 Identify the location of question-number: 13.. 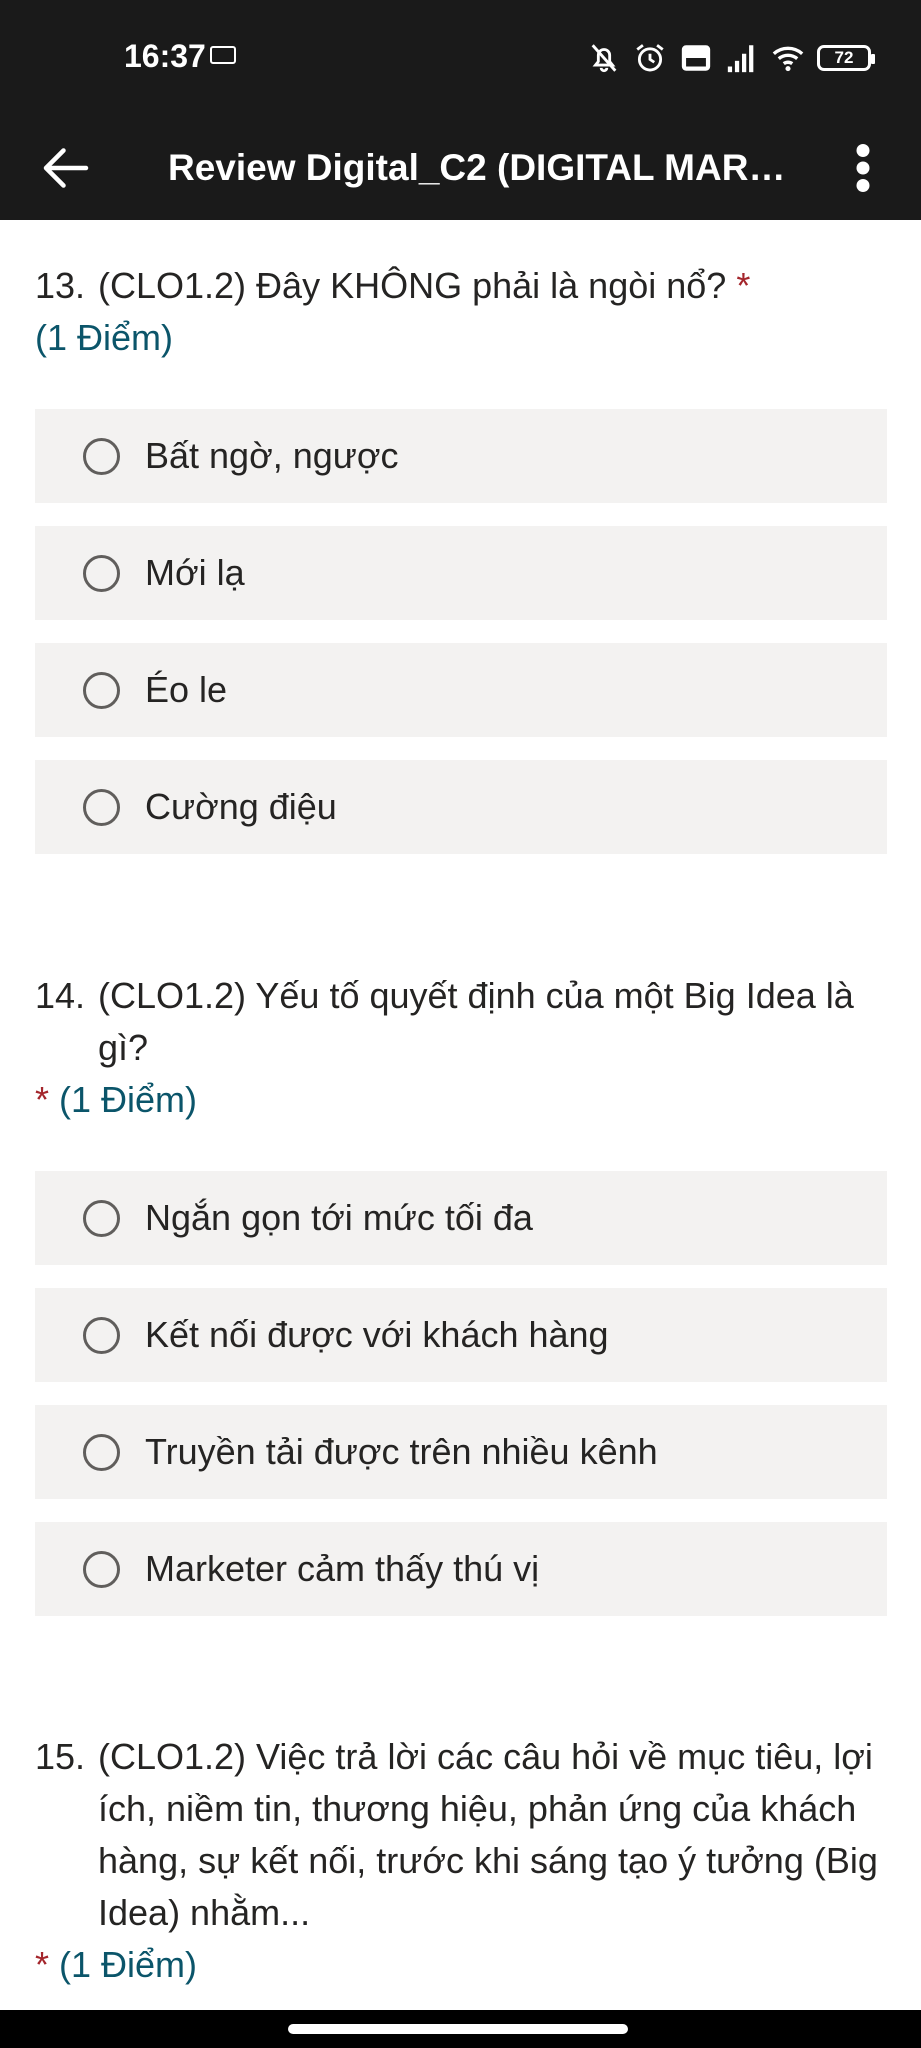
(60, 285).